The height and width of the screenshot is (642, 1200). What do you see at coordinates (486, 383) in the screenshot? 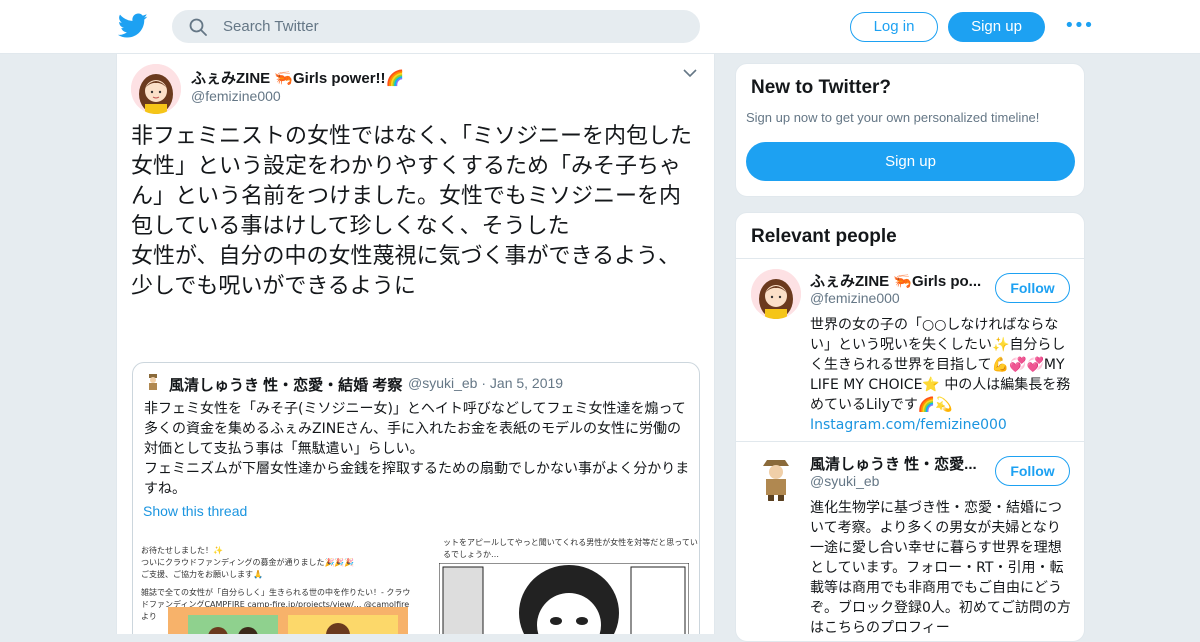
I see `quoted-handle-date: @syuki_eb · Jan 5, 2019` at bounding box center [486, 383].